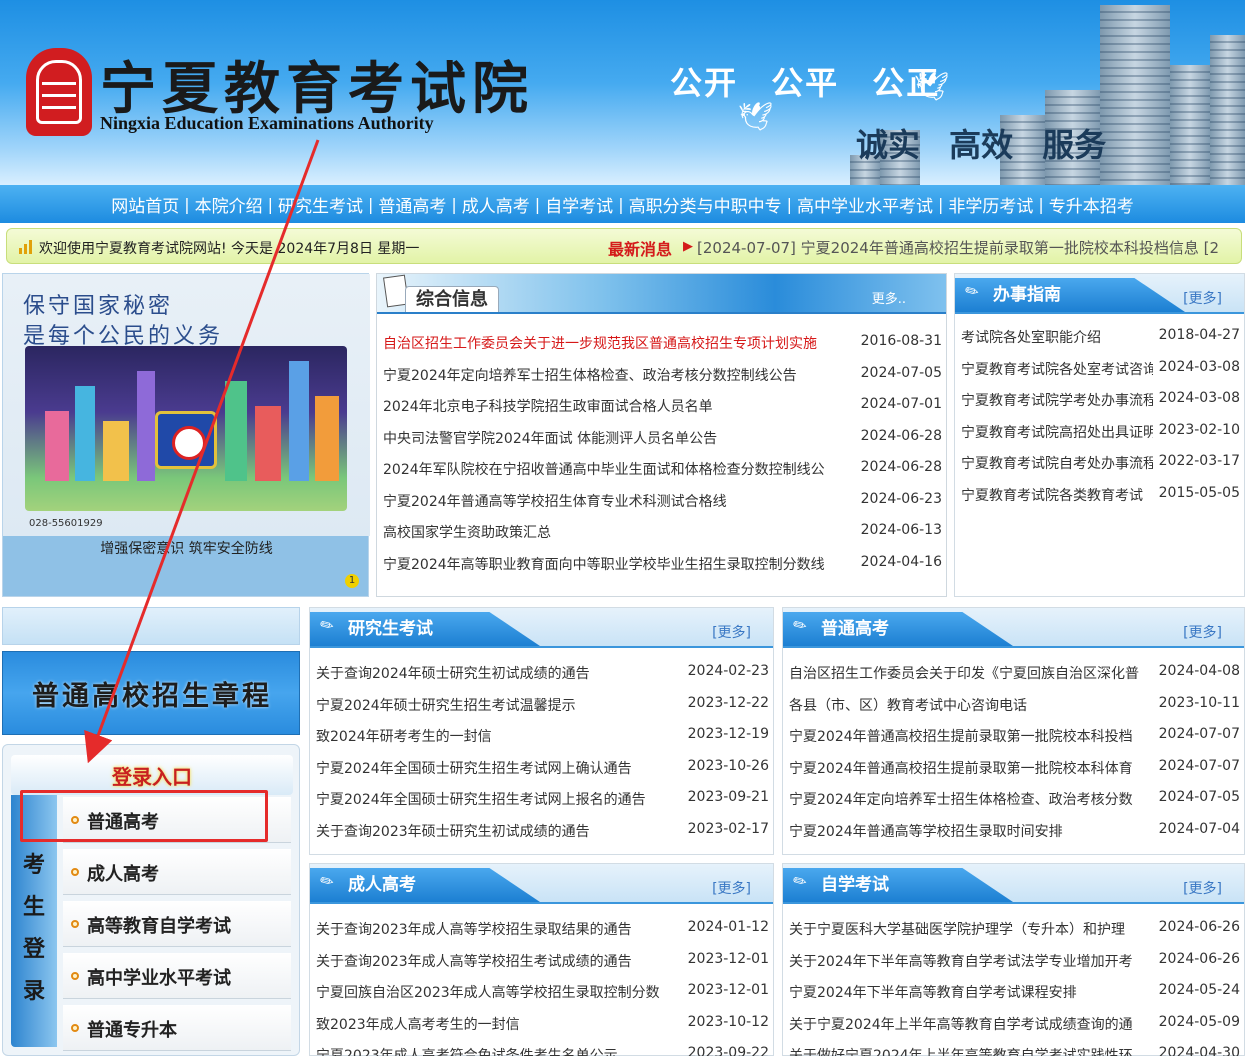 The width and height of the screenshot is (1245, 1056). What do you see at coordinates (970, 799) in the screenshot?
I see `news-title-link: 宁夏2024年定向培养军士招生体格检查、政治考核分数` at bounding box center [970, 799].